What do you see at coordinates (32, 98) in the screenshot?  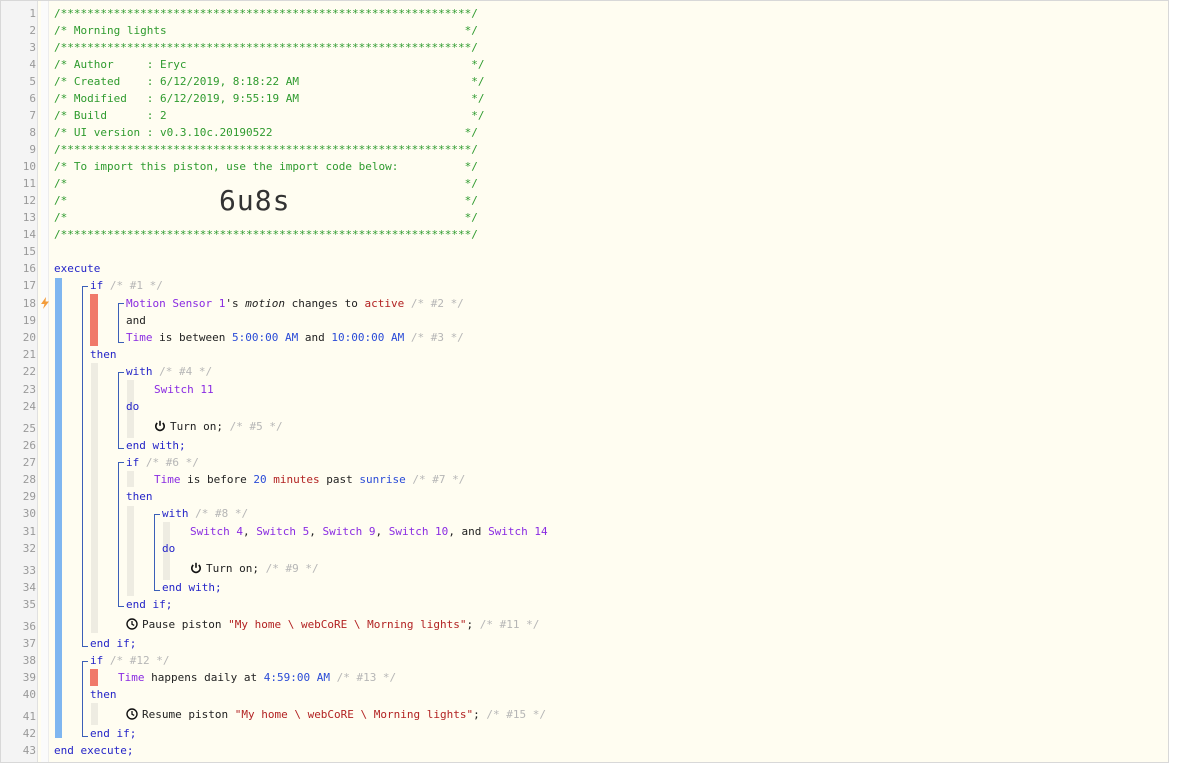 I see `line-number: 6` at bounding box center [32, 98].